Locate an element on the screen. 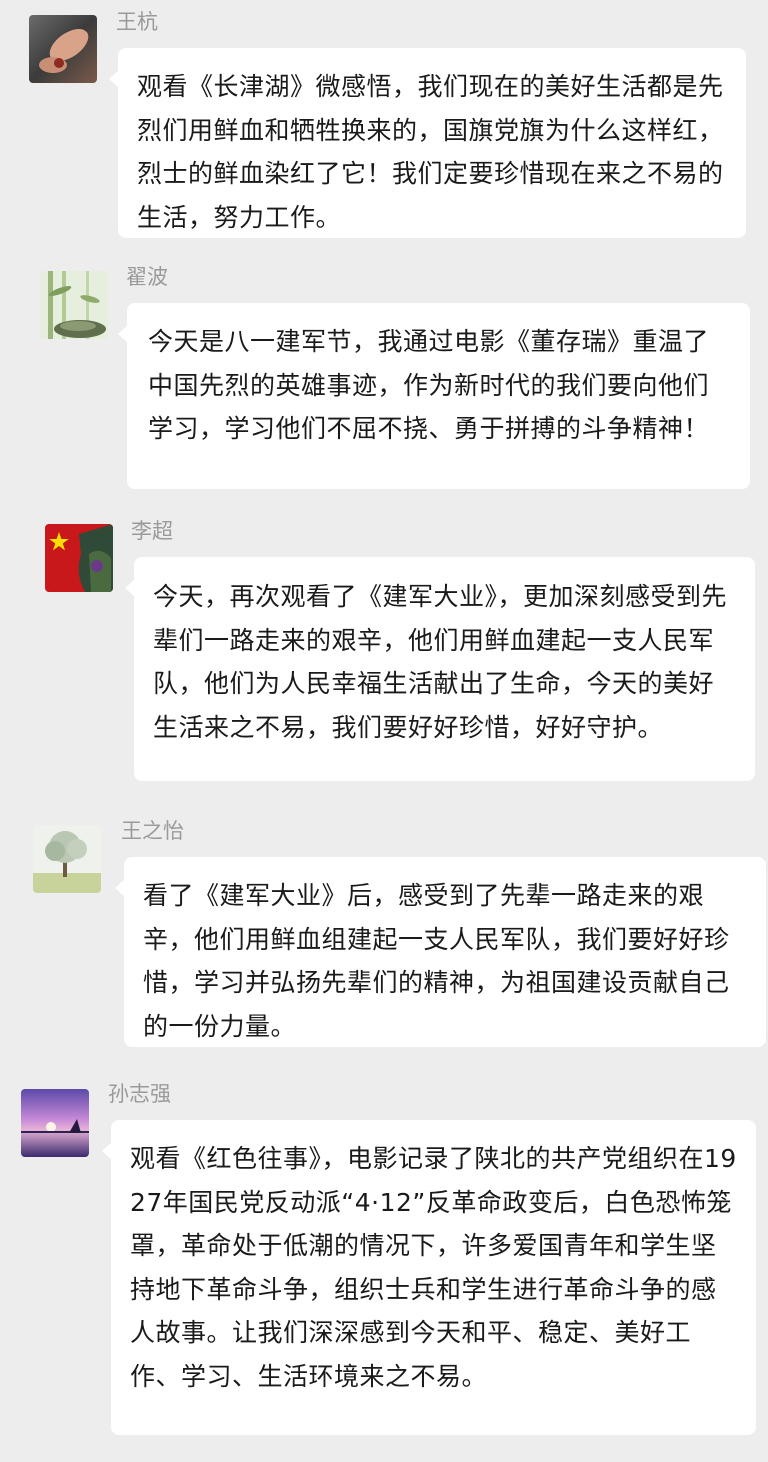  sender-name: 王杭 is located at coordinates (137, 22).